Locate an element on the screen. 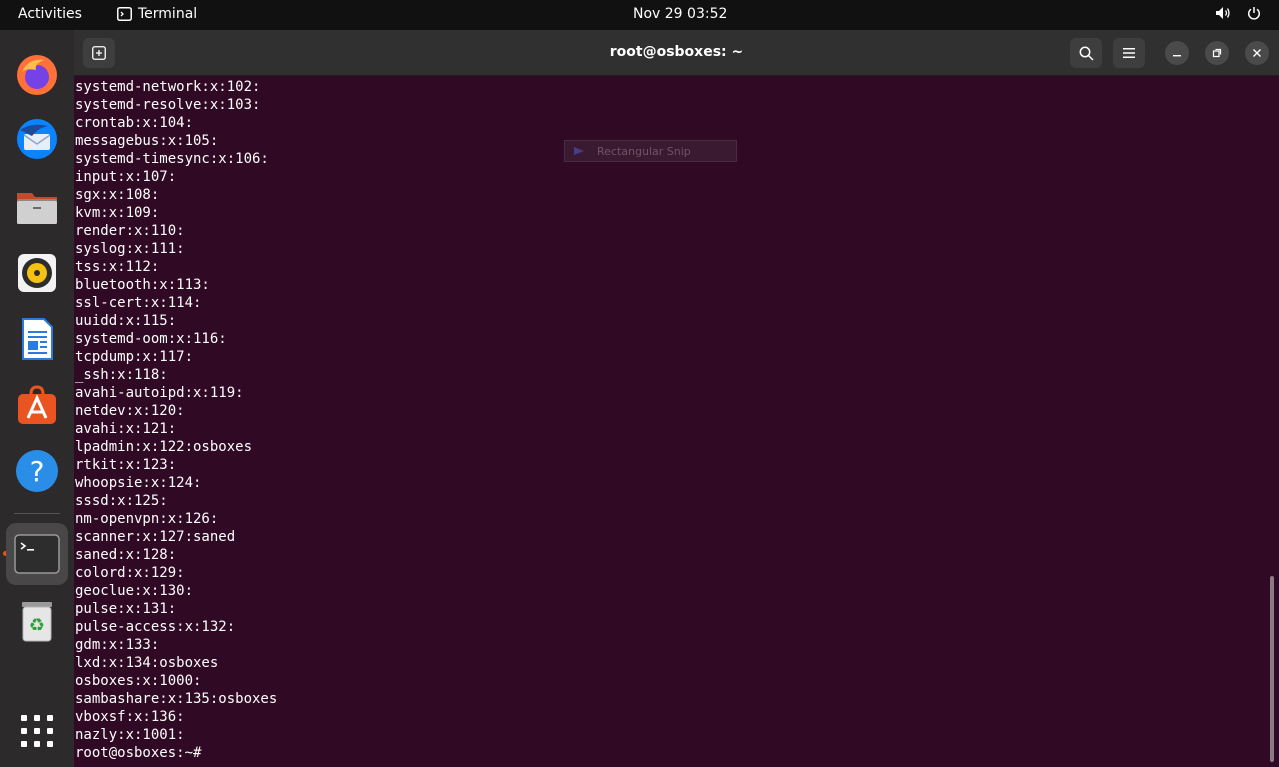 This screenshot has height=767, width=1279. terminal-line: sgx:x:108: is located at coordinates (117, 195).